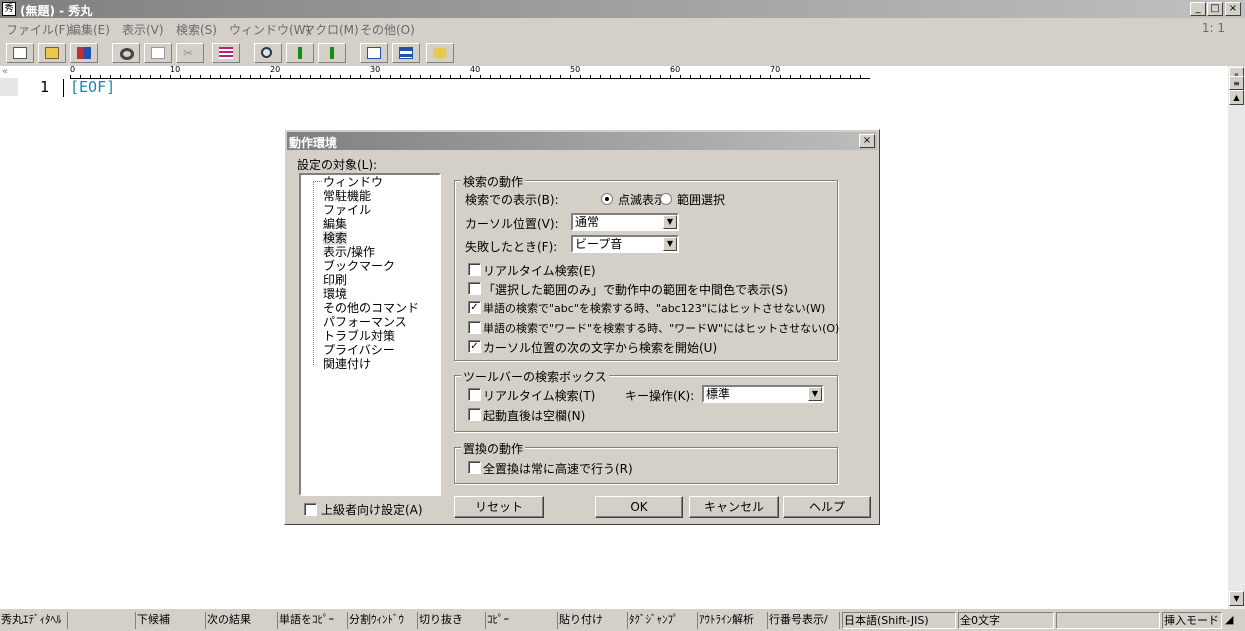  Describe the element at coordinates (474, 288) in the screenshot. I see `checkbox-selection-only` at that location.